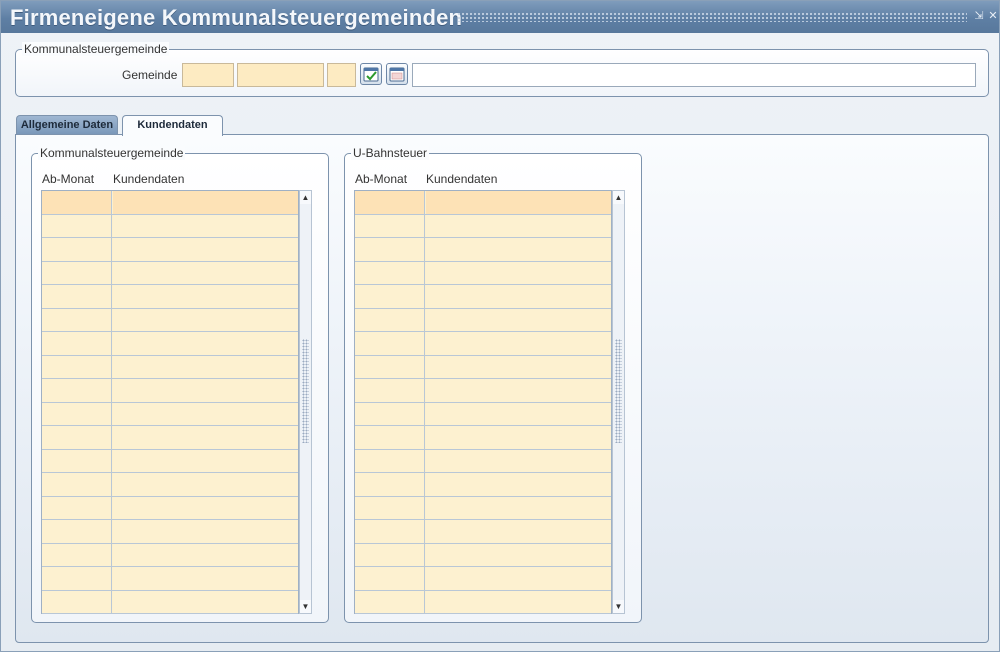  I want to click on calendar-button, so click(397, 74).